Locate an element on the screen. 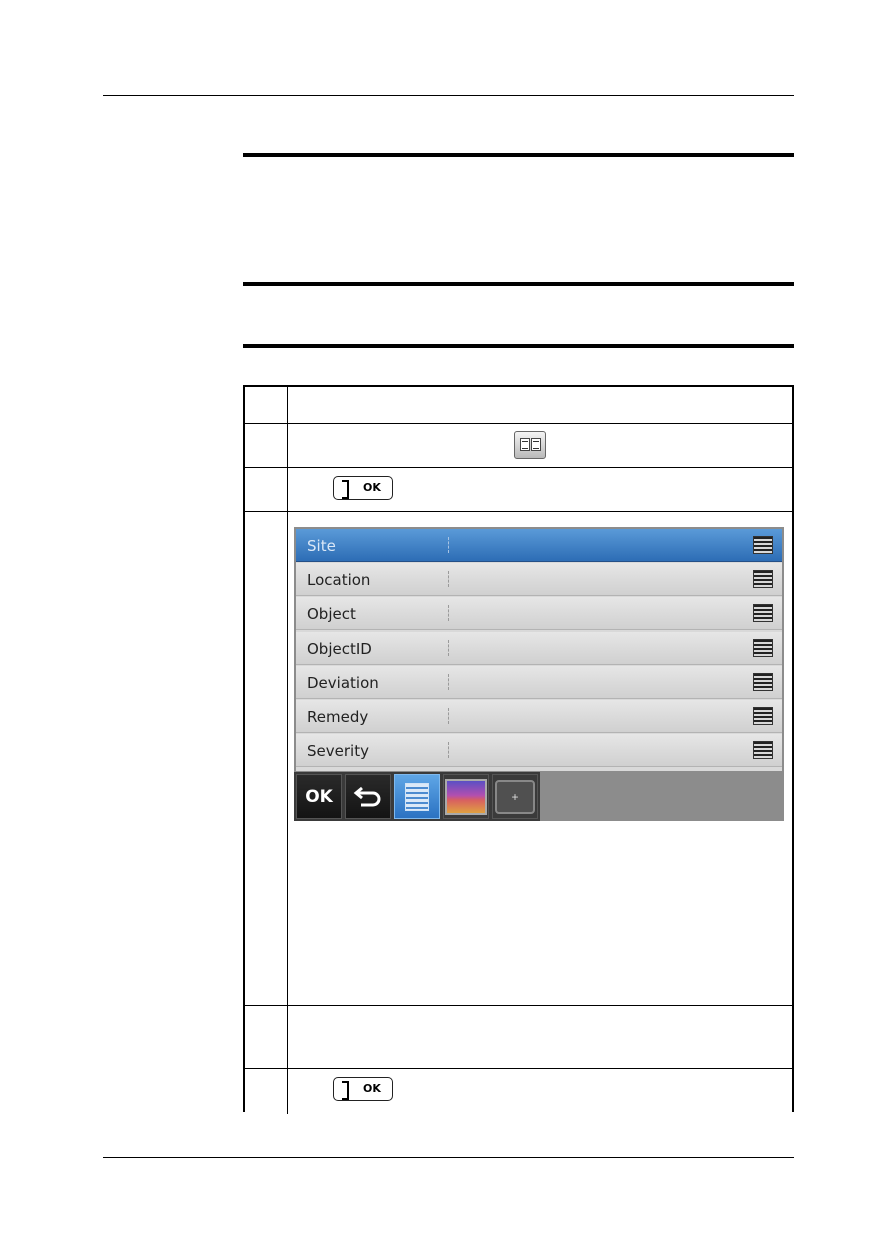 Image resolution: width=896 pixels, height=1247 pixels. field-row-site: Site is located at coordinates (539, 545).